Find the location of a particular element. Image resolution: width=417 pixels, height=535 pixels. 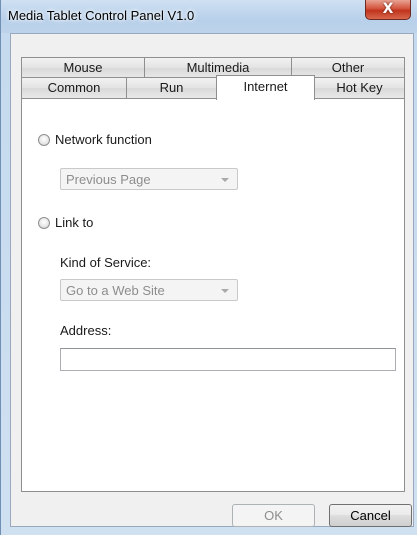

dropdown-value: Previous Page is located at coordinates (108, 179).